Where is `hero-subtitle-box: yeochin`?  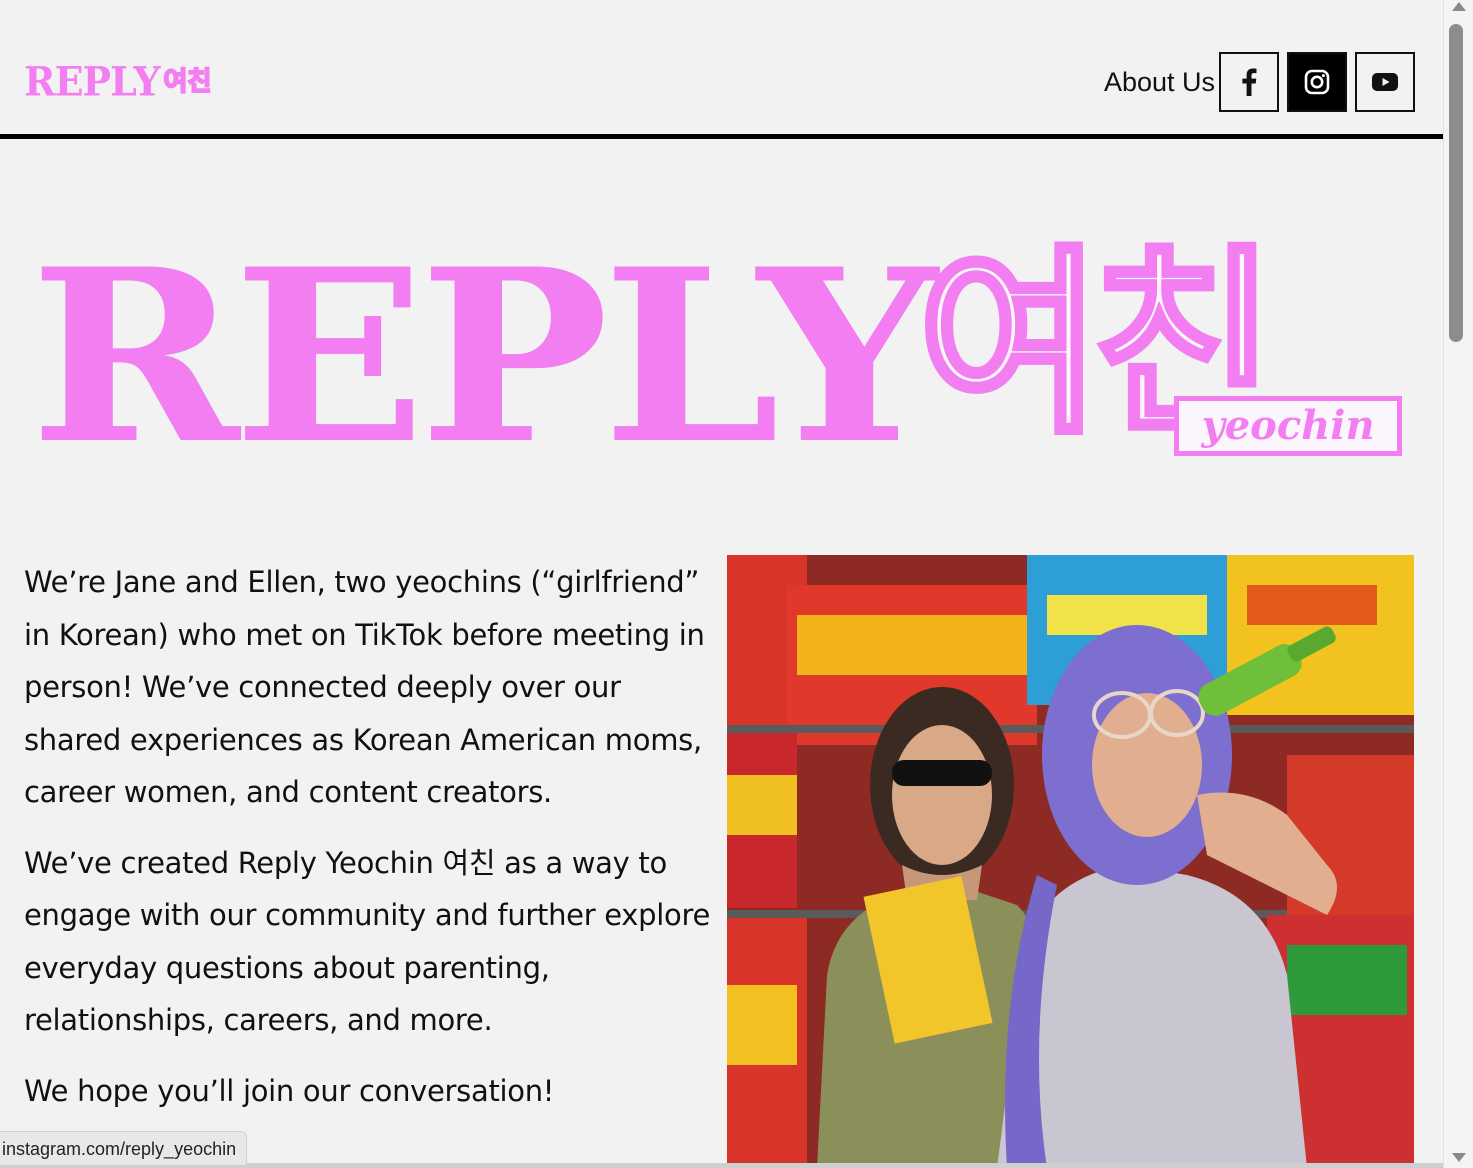 hero-subtitle-box: yeochin is located at coordinates (1288, 426).